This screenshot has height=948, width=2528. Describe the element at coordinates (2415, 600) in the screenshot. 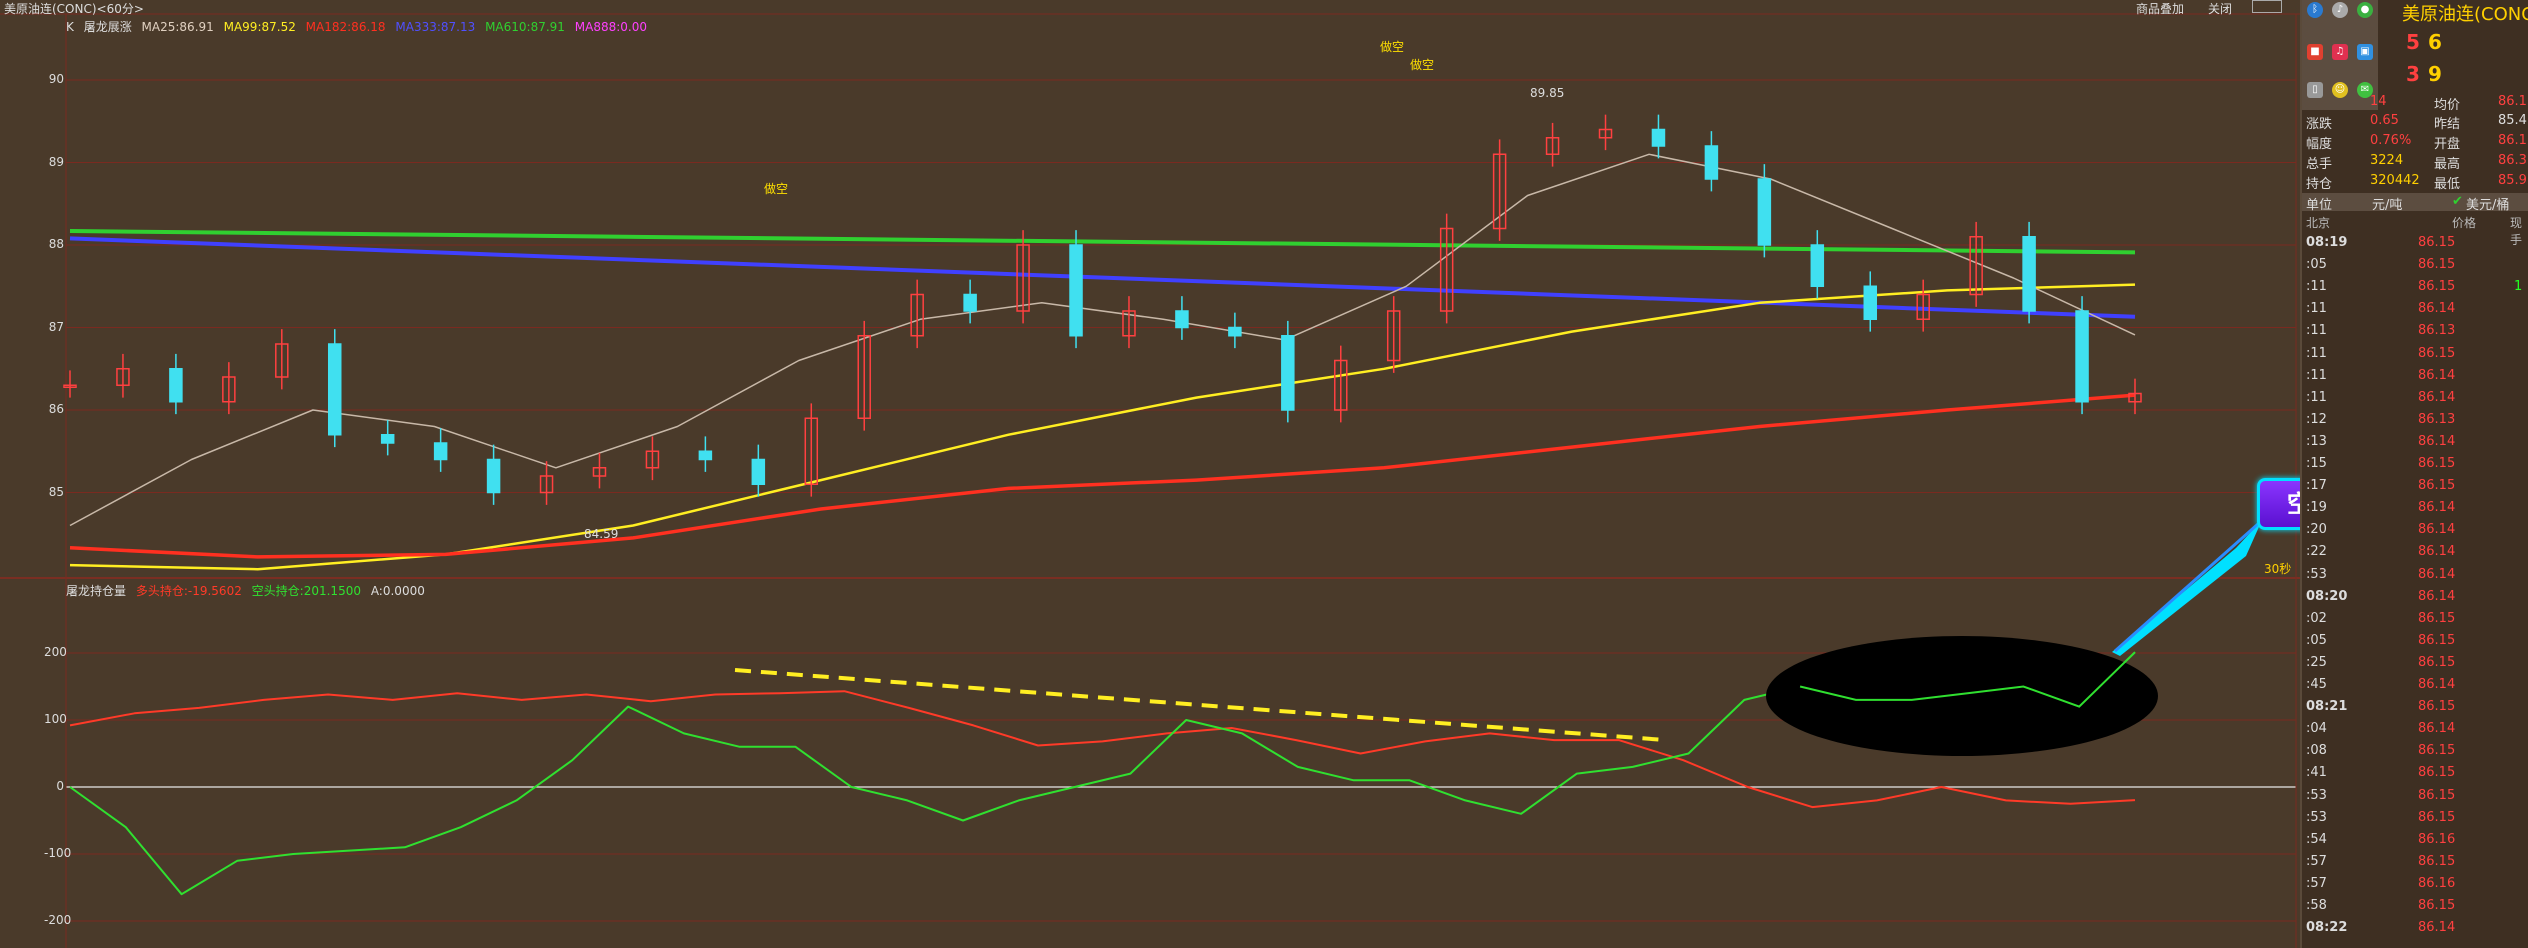

I see `tick-row: 08:20 86.14` at that location.